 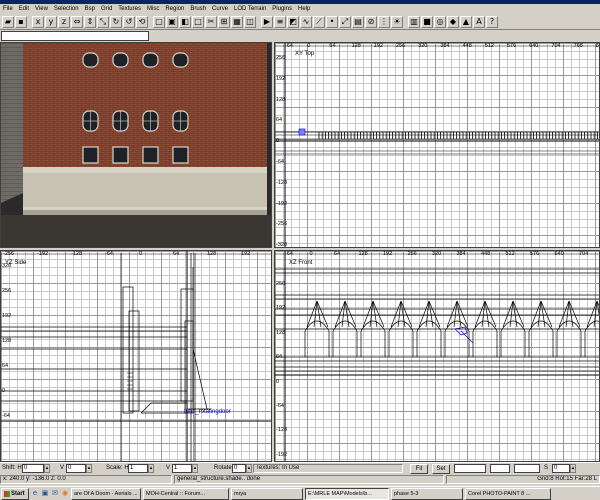 What do you see at coordinates (427, 21) in the screenshot?
I see `brush-icon: ■` at bounding box center [427, 21].